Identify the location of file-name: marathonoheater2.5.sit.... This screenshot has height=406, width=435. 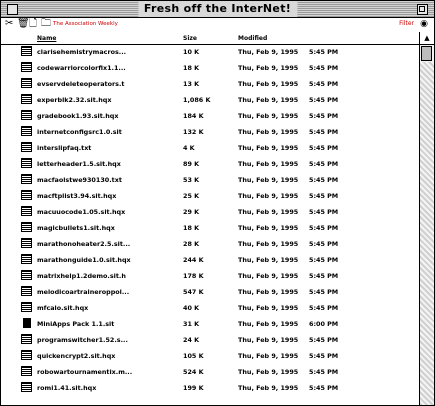
(84, 244).